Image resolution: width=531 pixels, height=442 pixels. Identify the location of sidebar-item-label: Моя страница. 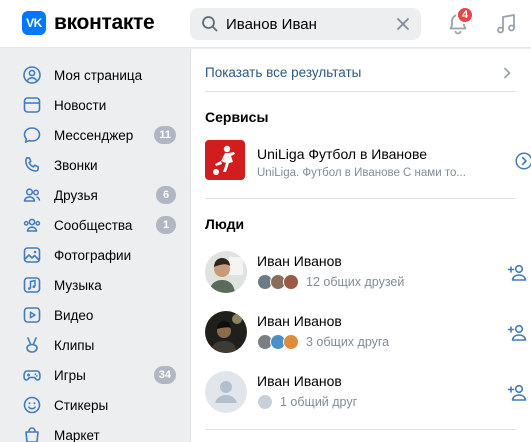
(98, 75).